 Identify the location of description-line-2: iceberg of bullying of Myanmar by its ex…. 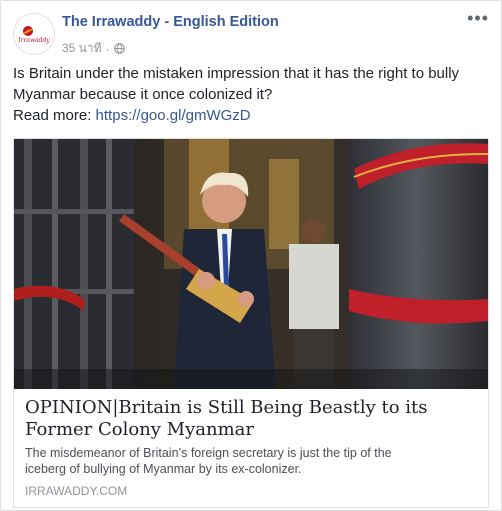
(163, 469).